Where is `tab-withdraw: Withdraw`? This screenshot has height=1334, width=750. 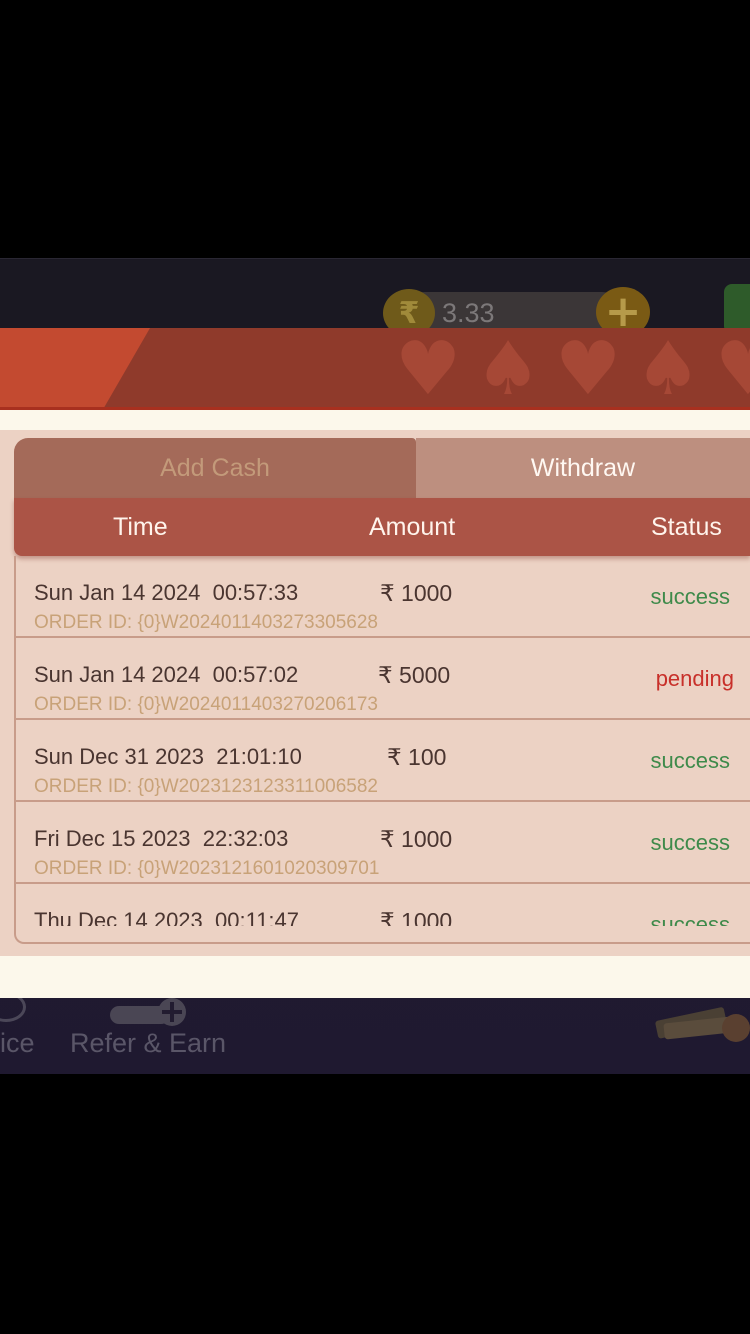 tab-withdraw: Withdraw is located at coordinates (583, 468).